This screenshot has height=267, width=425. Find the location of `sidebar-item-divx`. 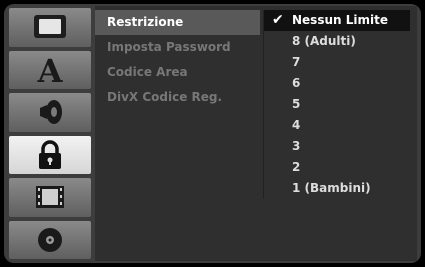

sidebar-item-divx is located at coordinates (50, 197).